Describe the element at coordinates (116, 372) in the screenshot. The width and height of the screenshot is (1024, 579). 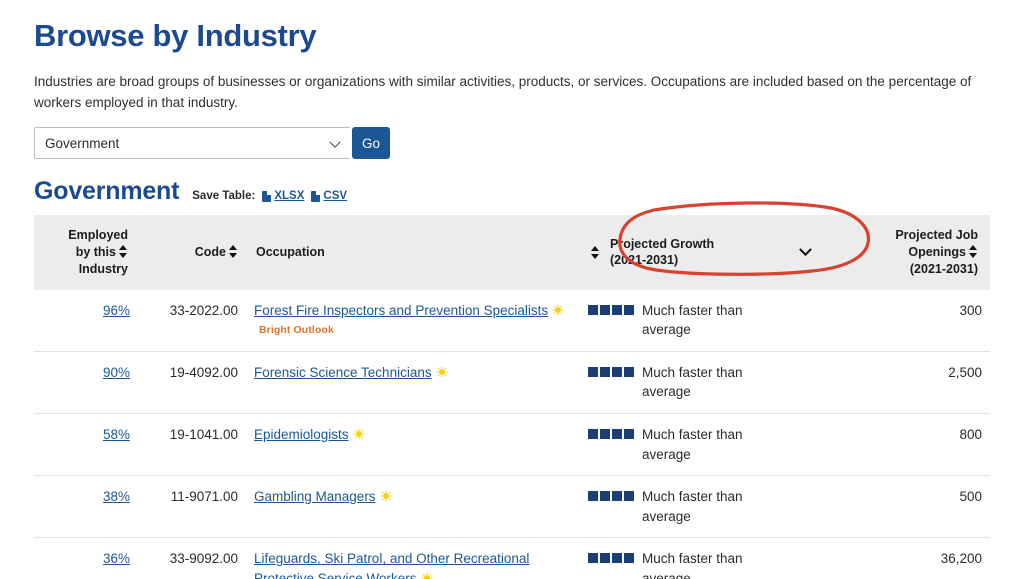
I see `employed-percent-link: 90%` at that location.